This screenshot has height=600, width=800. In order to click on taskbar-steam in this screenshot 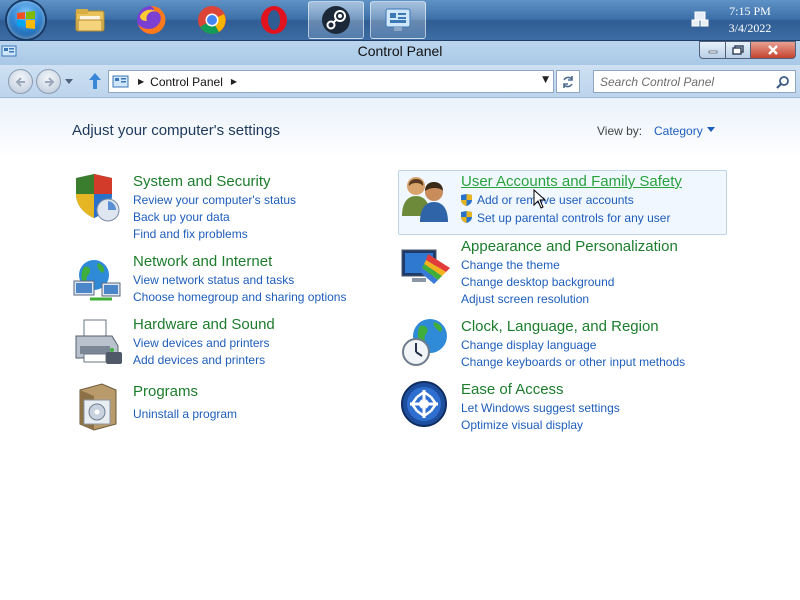, I will do `click(336, 20)`.